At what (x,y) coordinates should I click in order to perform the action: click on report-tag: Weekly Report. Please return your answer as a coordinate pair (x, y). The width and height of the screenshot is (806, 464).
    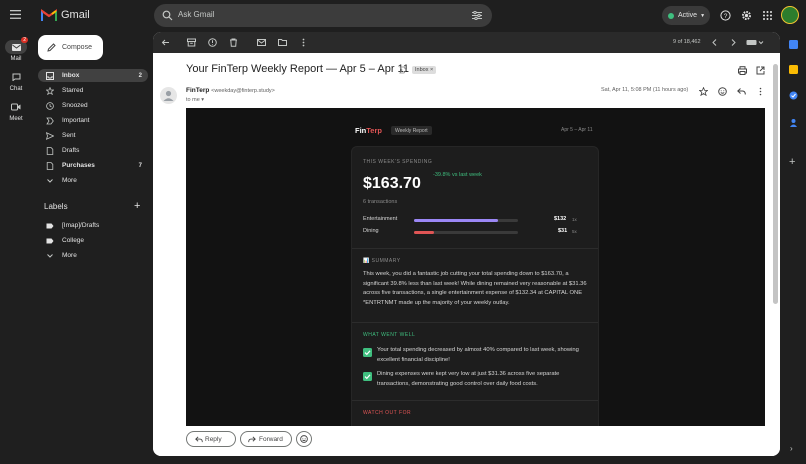
    Looking at the image, I should click on (411, 130).